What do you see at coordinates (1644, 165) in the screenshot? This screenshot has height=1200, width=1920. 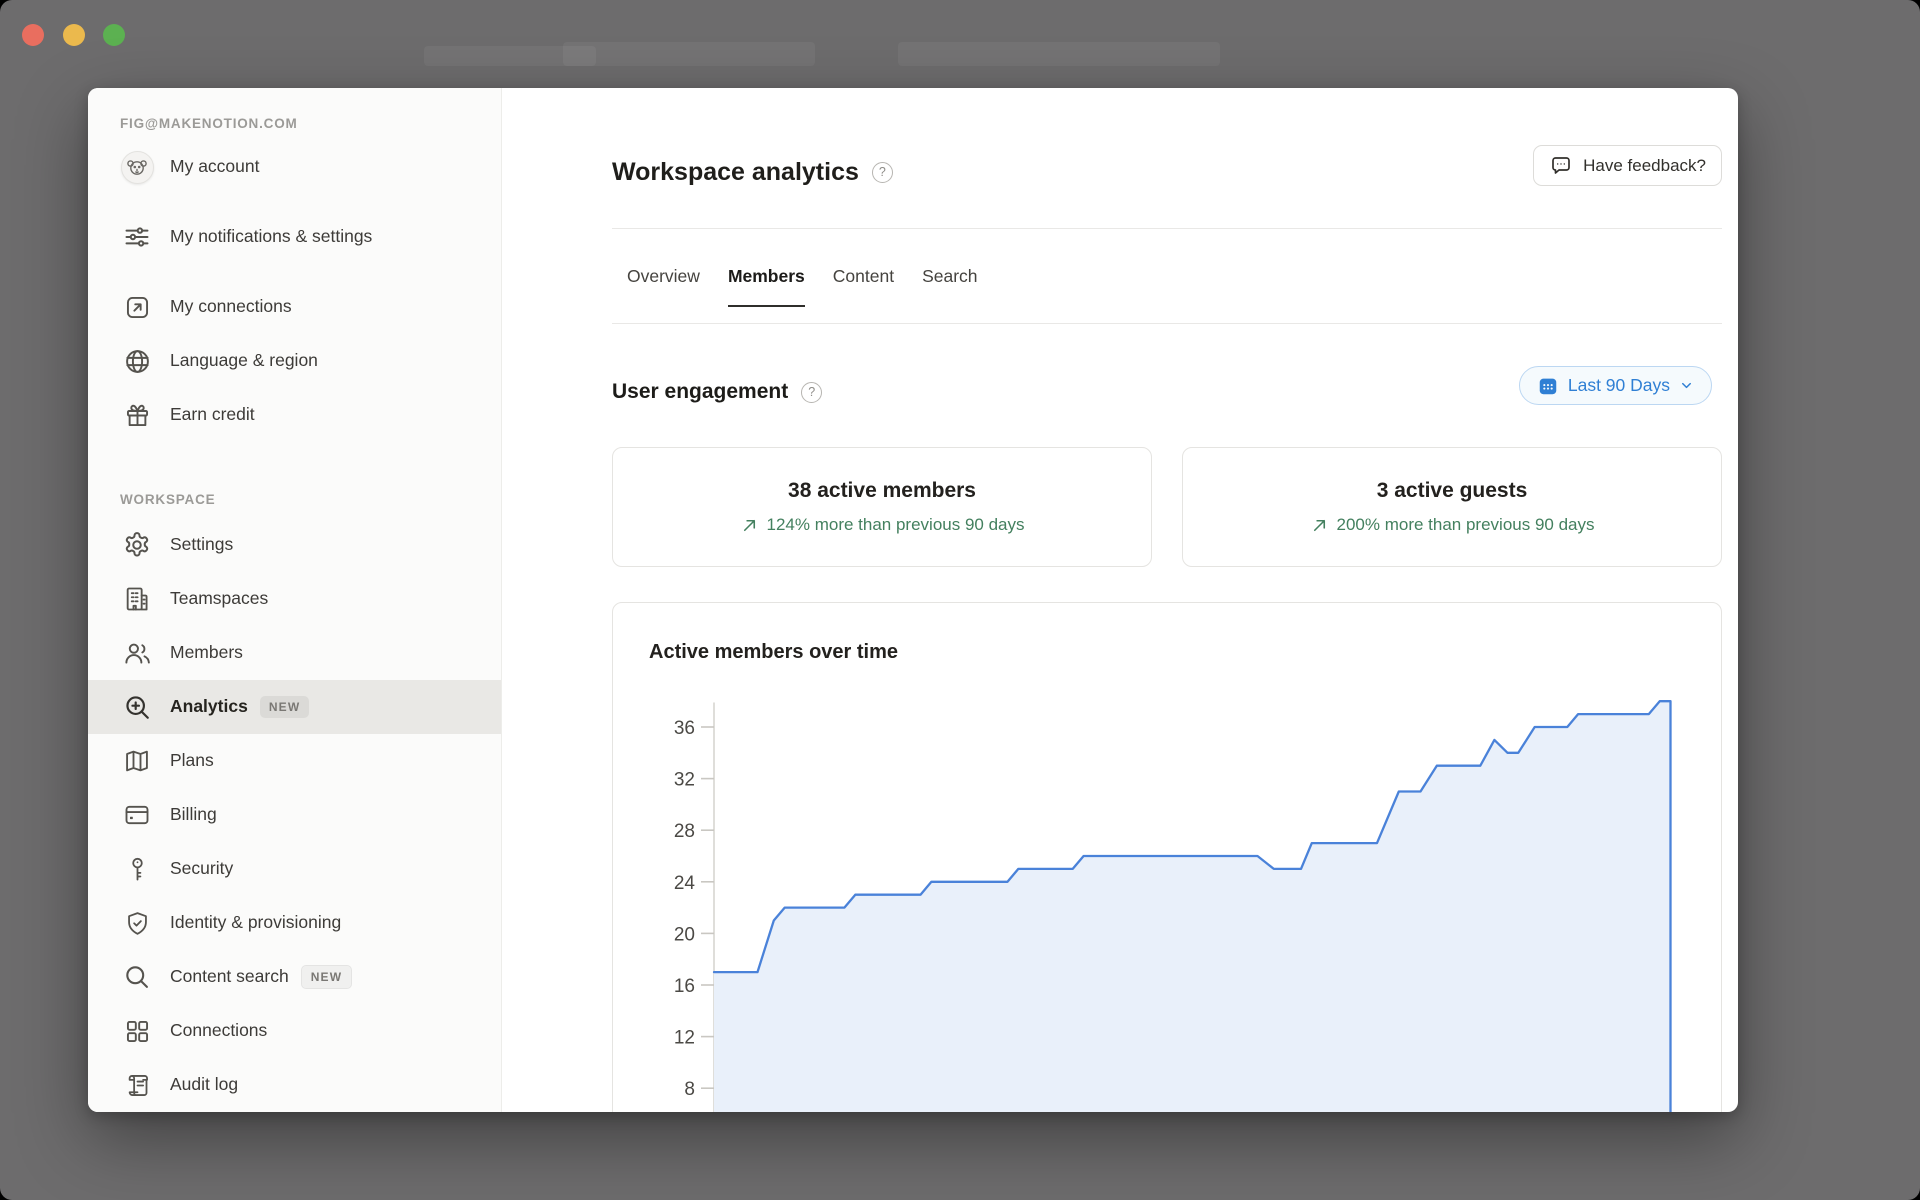 I see `feedback-button-label: Have feedback?` at bounding box center [1644, 165].